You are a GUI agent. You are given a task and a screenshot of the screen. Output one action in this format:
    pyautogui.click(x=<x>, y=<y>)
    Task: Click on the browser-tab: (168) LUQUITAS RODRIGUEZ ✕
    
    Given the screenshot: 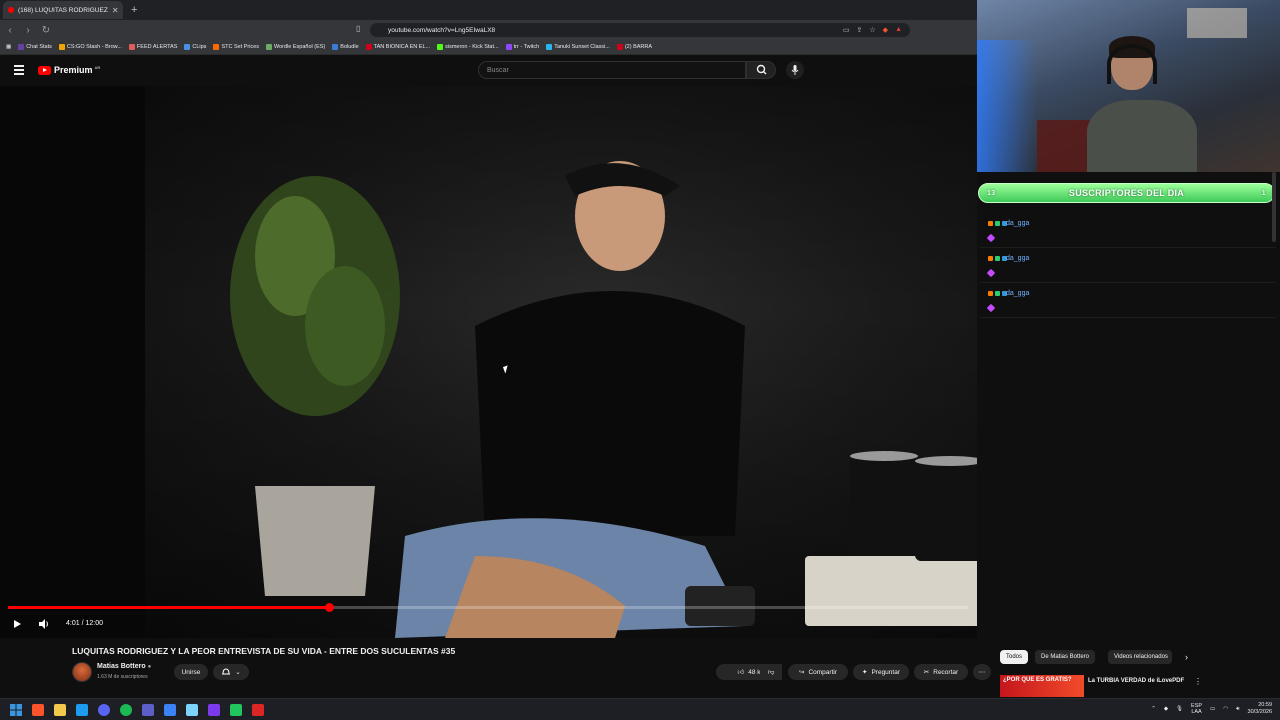 What is the action you would take?
    pyautogui.click(x=63, y=10)
    